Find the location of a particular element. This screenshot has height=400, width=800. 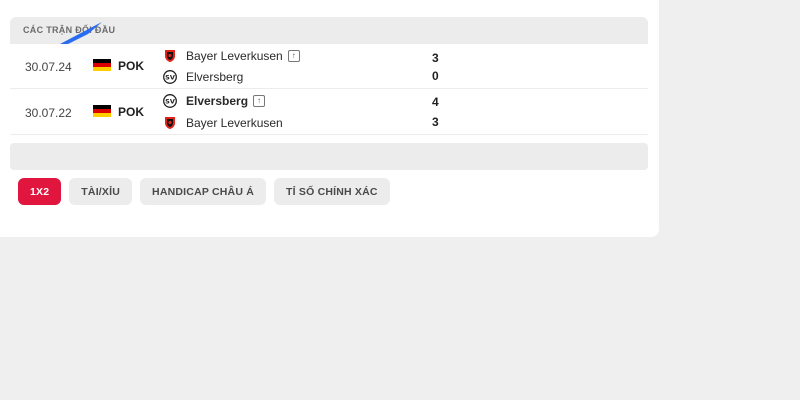

tab-1x2: 1X2 is located at coordinates (40, 191).